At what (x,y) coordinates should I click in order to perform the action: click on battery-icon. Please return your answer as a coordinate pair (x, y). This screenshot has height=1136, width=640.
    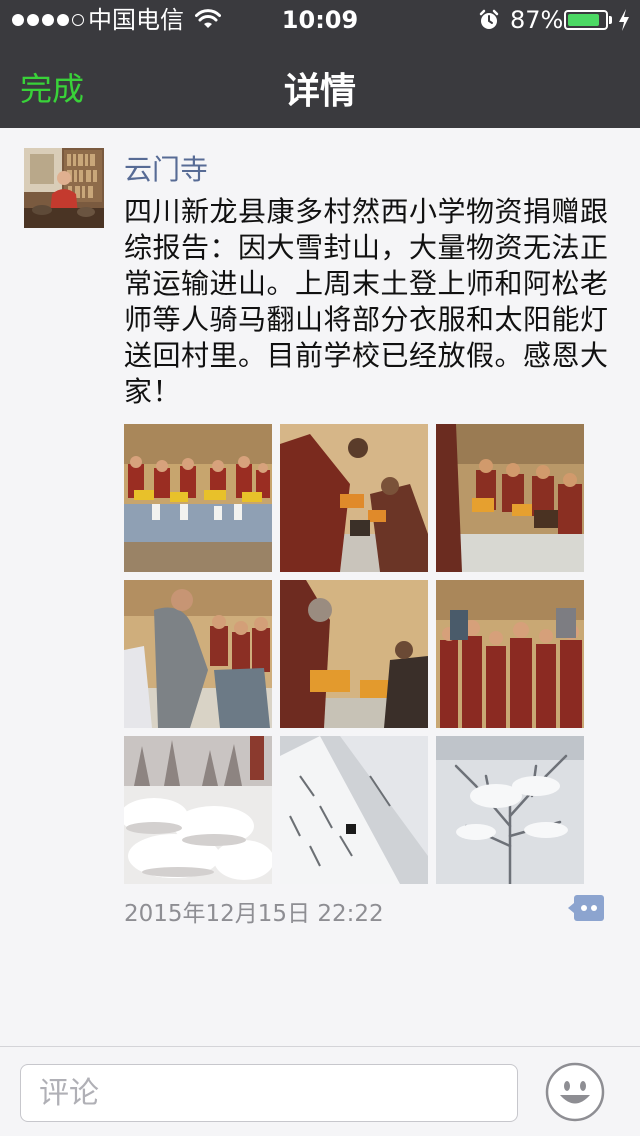
    Looking at the image, I should click on (586, 20).